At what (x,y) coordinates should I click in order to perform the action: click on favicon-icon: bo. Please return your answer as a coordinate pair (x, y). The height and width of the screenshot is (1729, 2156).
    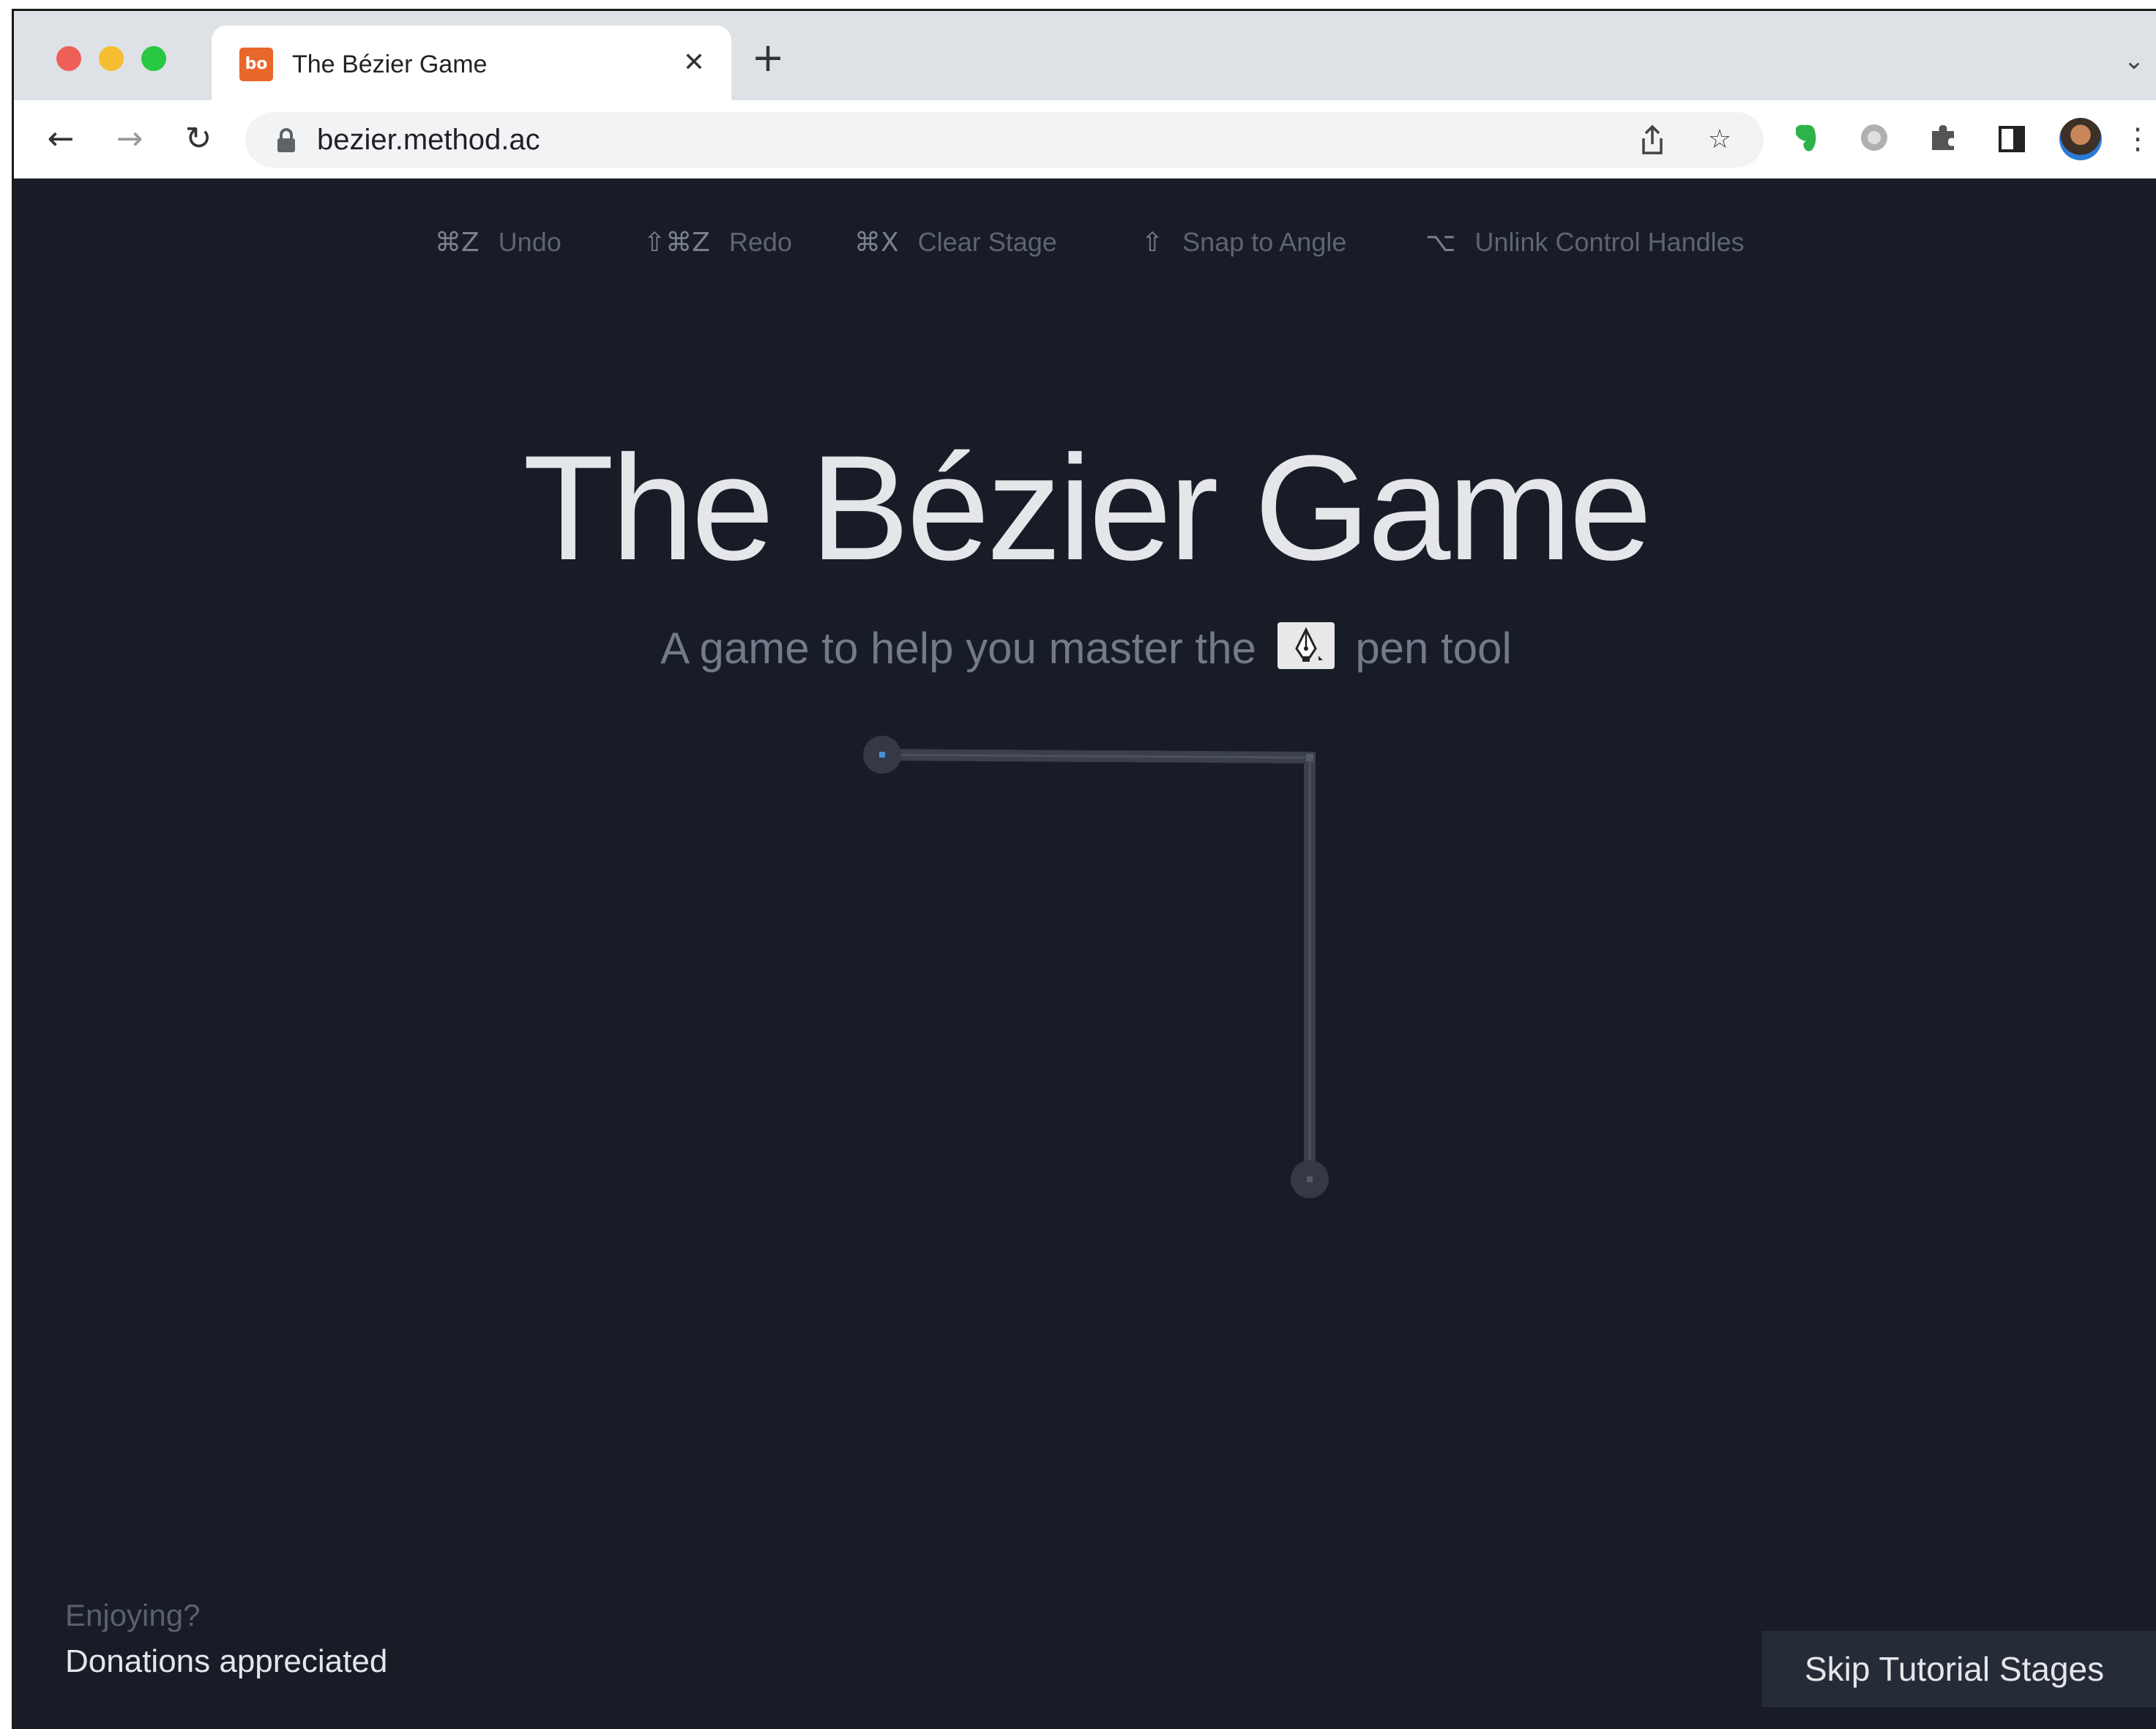
    Looking at the image, I should click on (256, 64).